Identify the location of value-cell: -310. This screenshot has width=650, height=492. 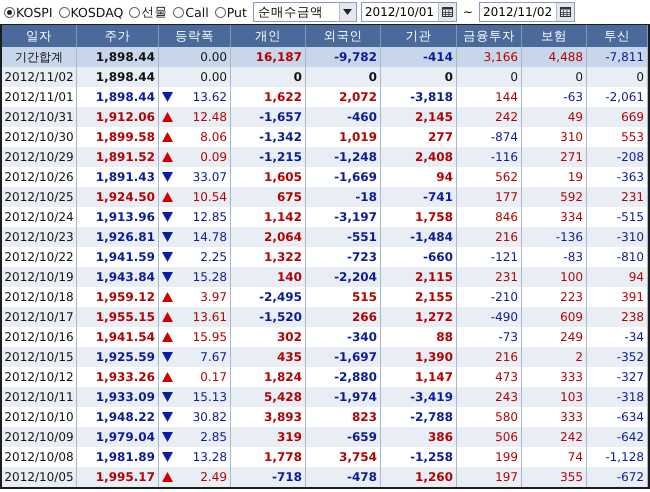
(617, 237).